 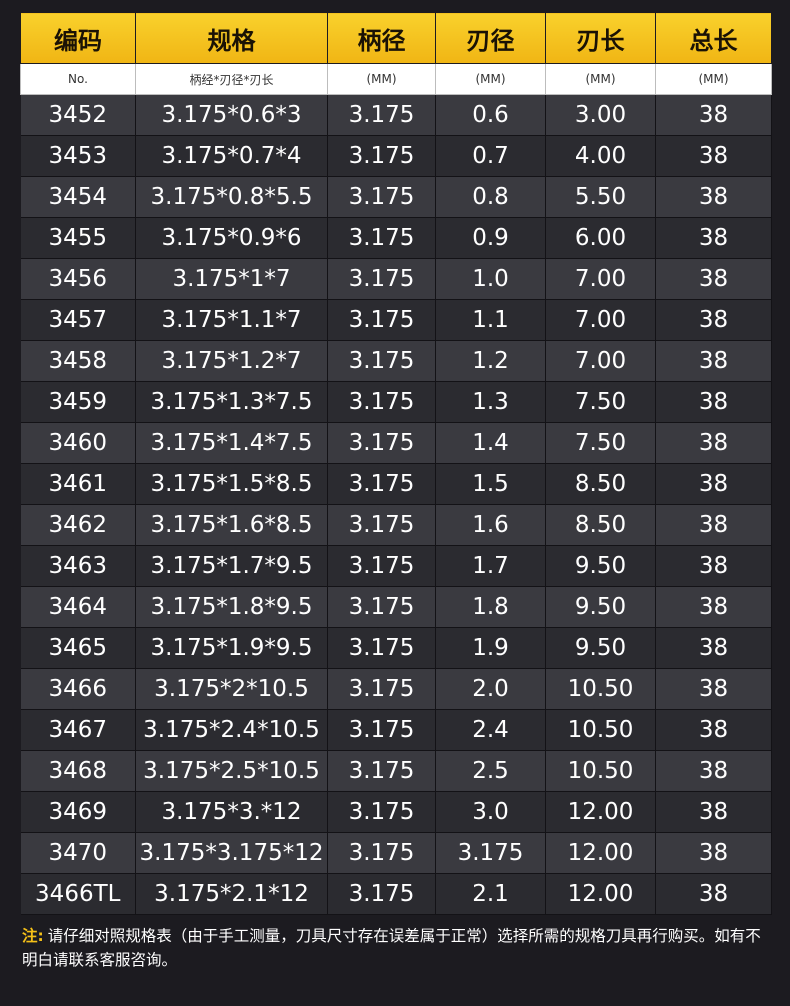 I want to click on cell-code: 3466TL, so click(x=78, y=894).